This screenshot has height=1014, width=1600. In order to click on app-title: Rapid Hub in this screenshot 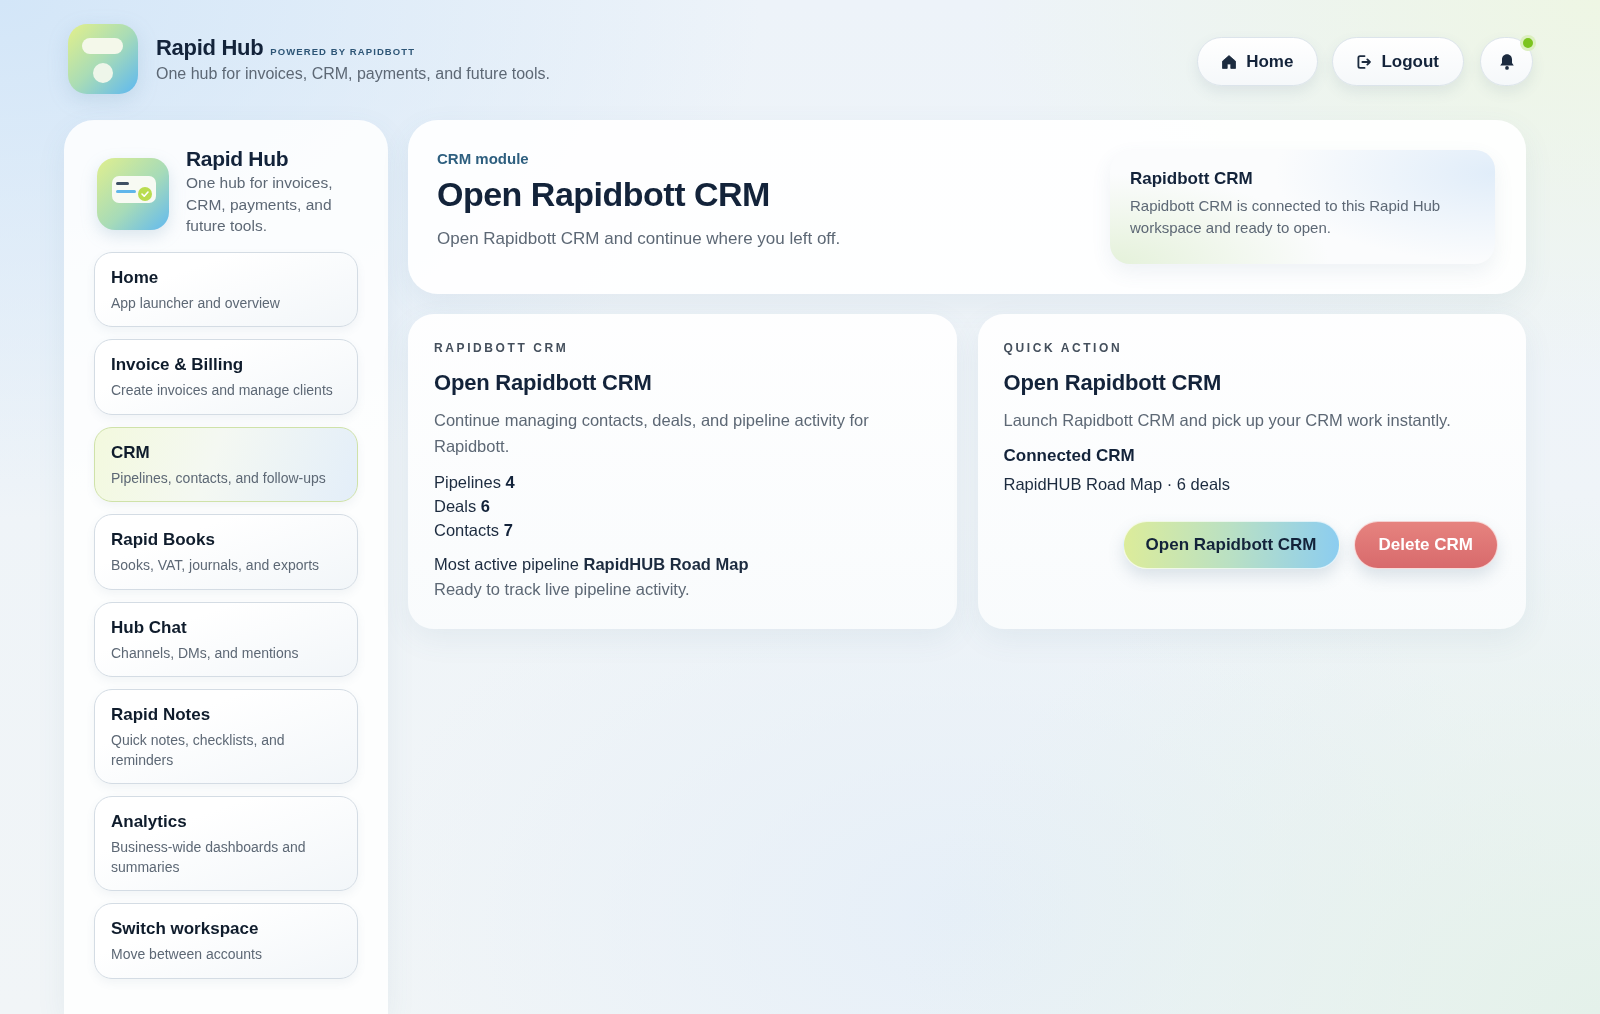, I will do `click(210, 47)`.